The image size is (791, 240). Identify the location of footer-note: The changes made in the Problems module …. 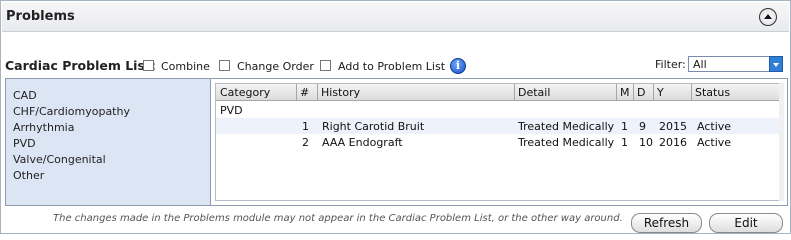
(338, 218).